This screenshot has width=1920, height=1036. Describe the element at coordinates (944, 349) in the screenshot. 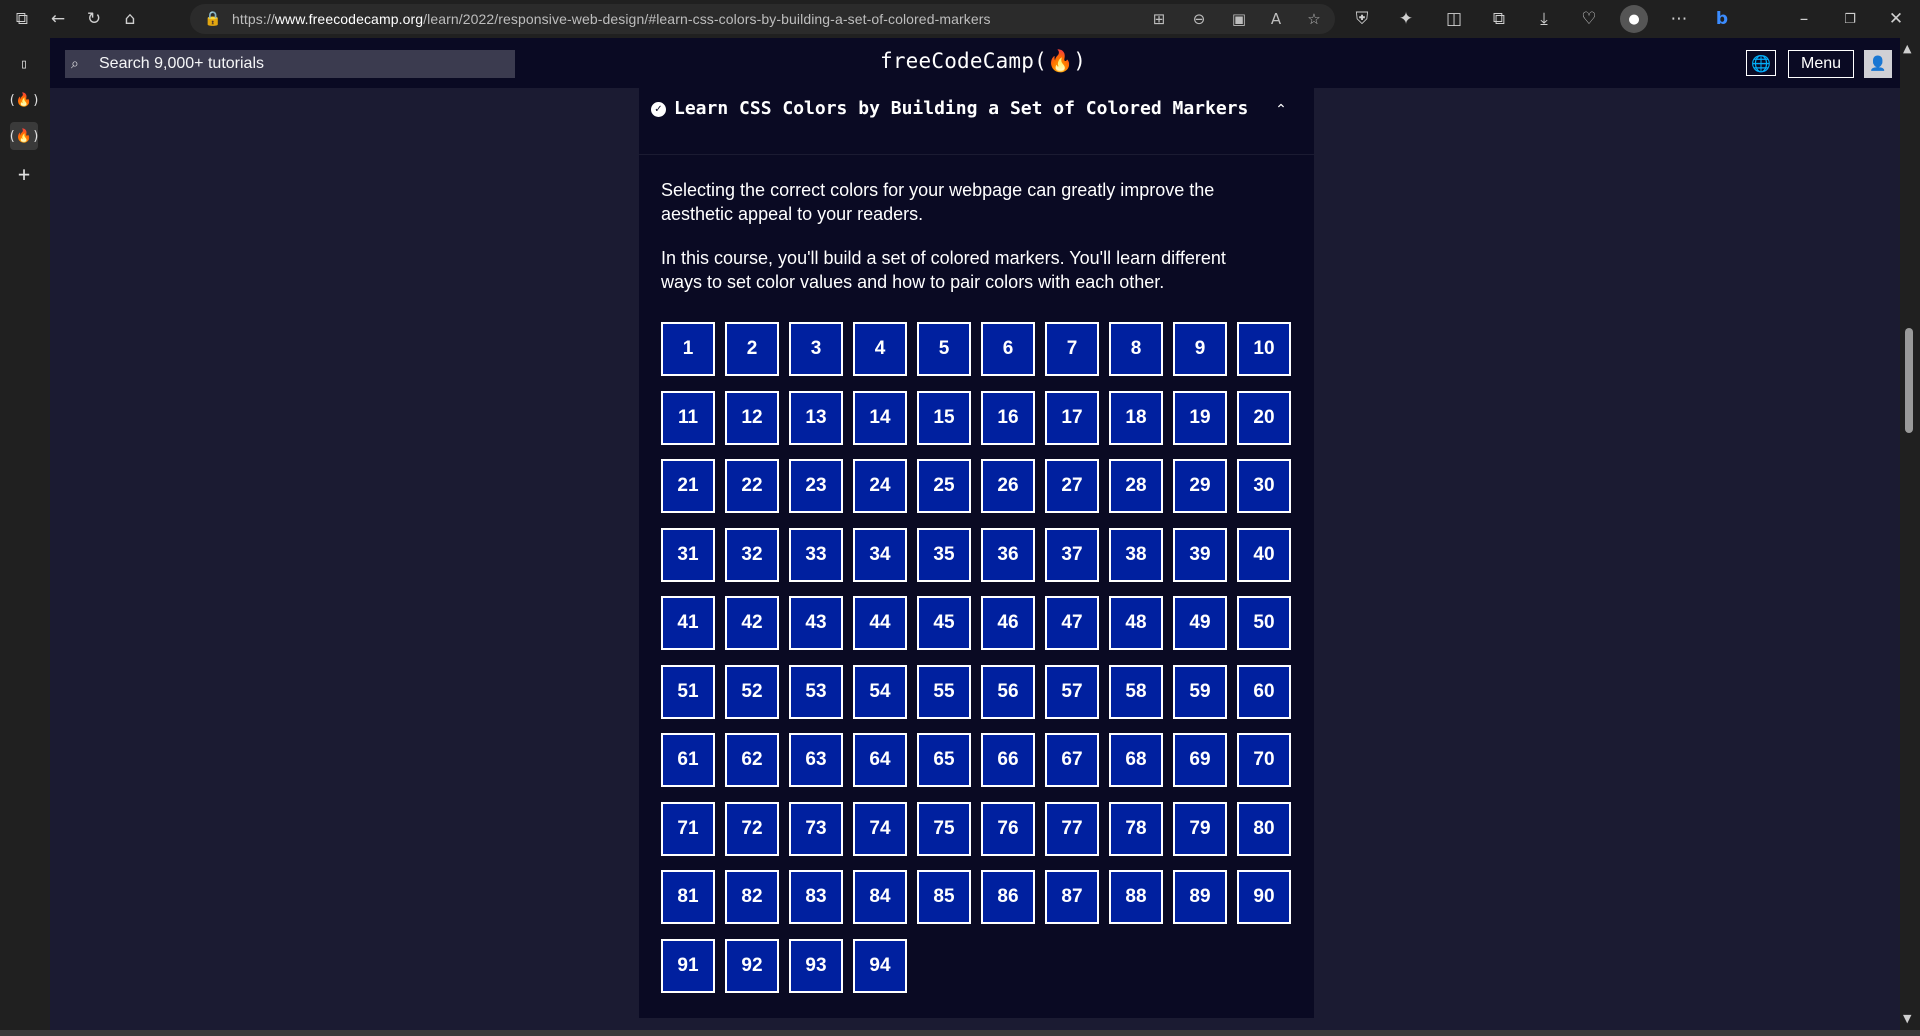

I see `step-button: 5` at that location.